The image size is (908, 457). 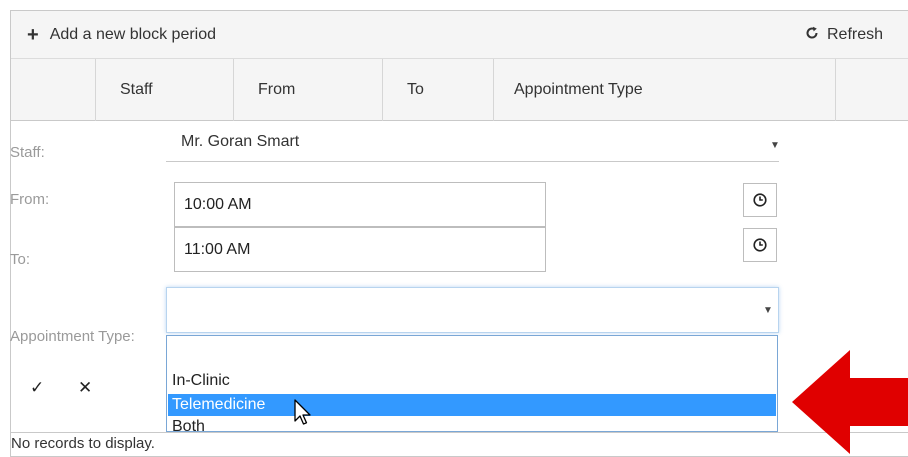 What do you see at coordinates (302, 412) in the screenshot?
I see `mouse-pointer-icon` at bounding box center [302, 412].